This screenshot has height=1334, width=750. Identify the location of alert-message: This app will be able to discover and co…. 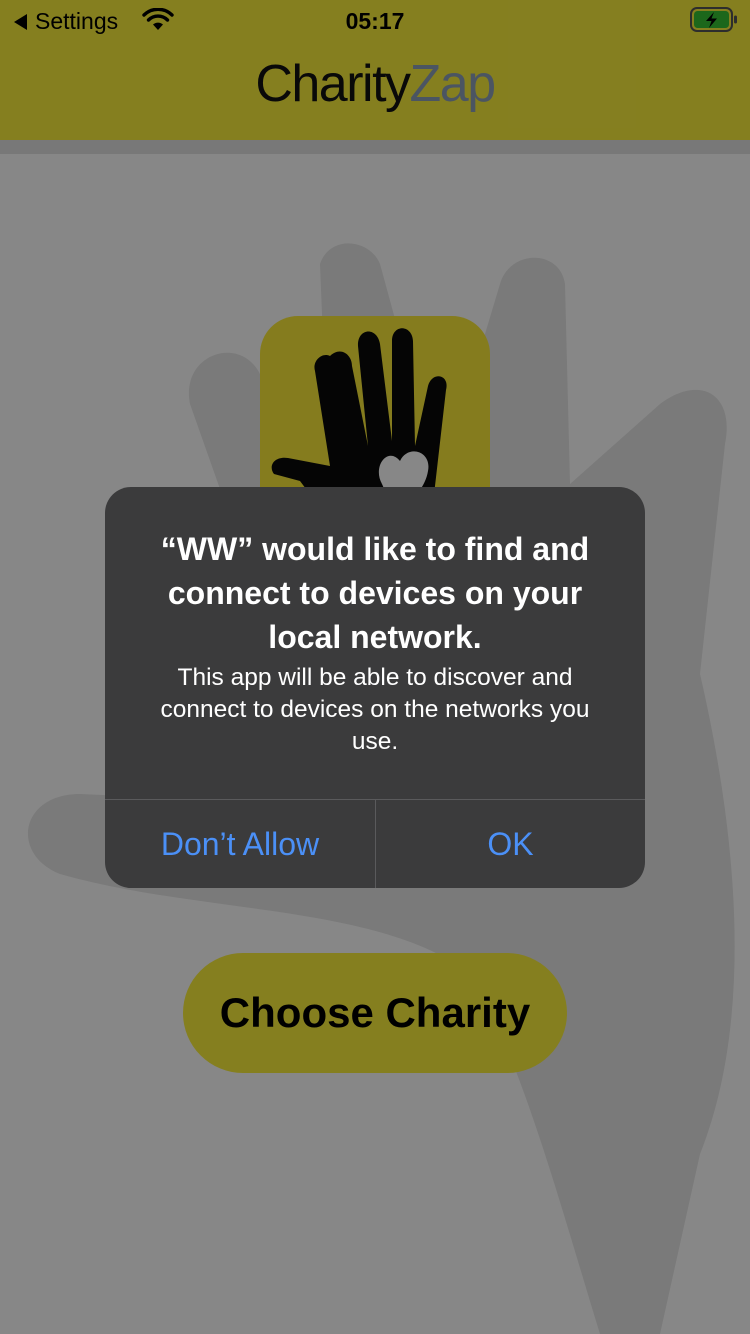
(375, 709).